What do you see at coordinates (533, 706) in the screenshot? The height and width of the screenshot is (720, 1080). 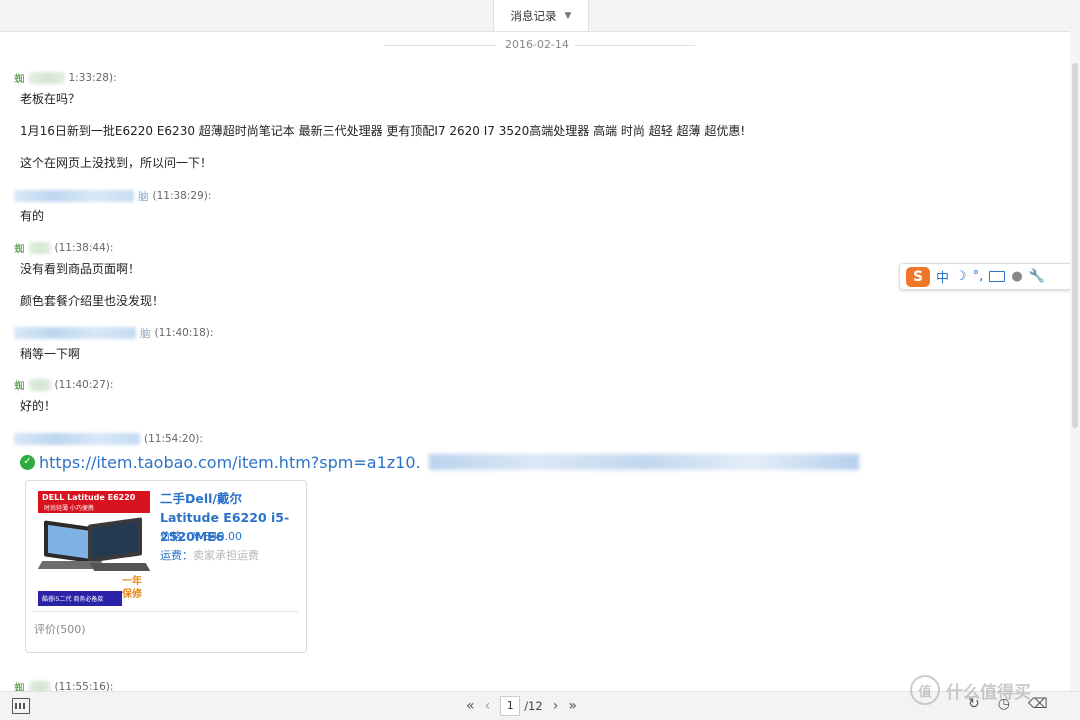 I see `page-total: /12` at bounding box center [533, 706].